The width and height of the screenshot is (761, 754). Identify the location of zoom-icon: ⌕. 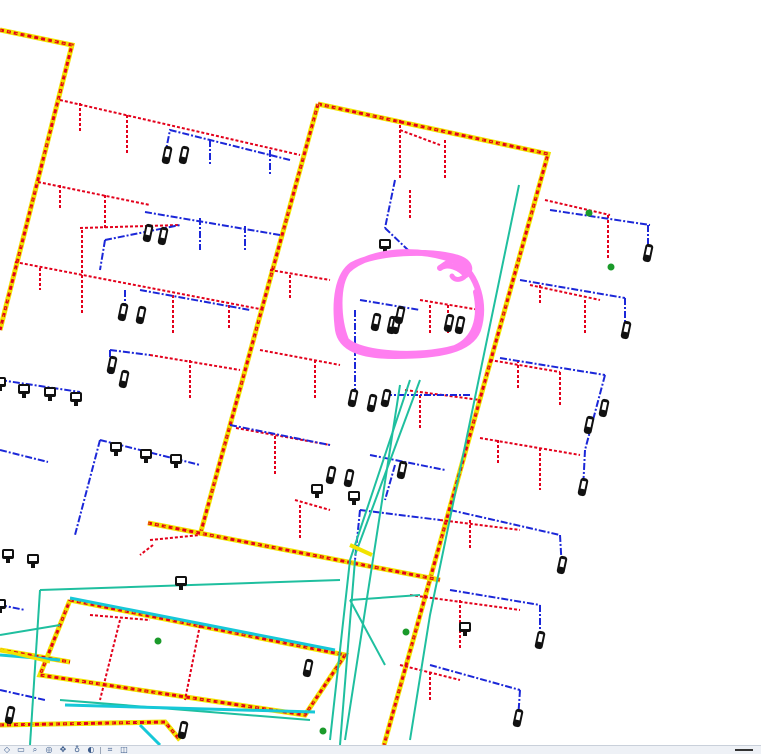
(35, 750).